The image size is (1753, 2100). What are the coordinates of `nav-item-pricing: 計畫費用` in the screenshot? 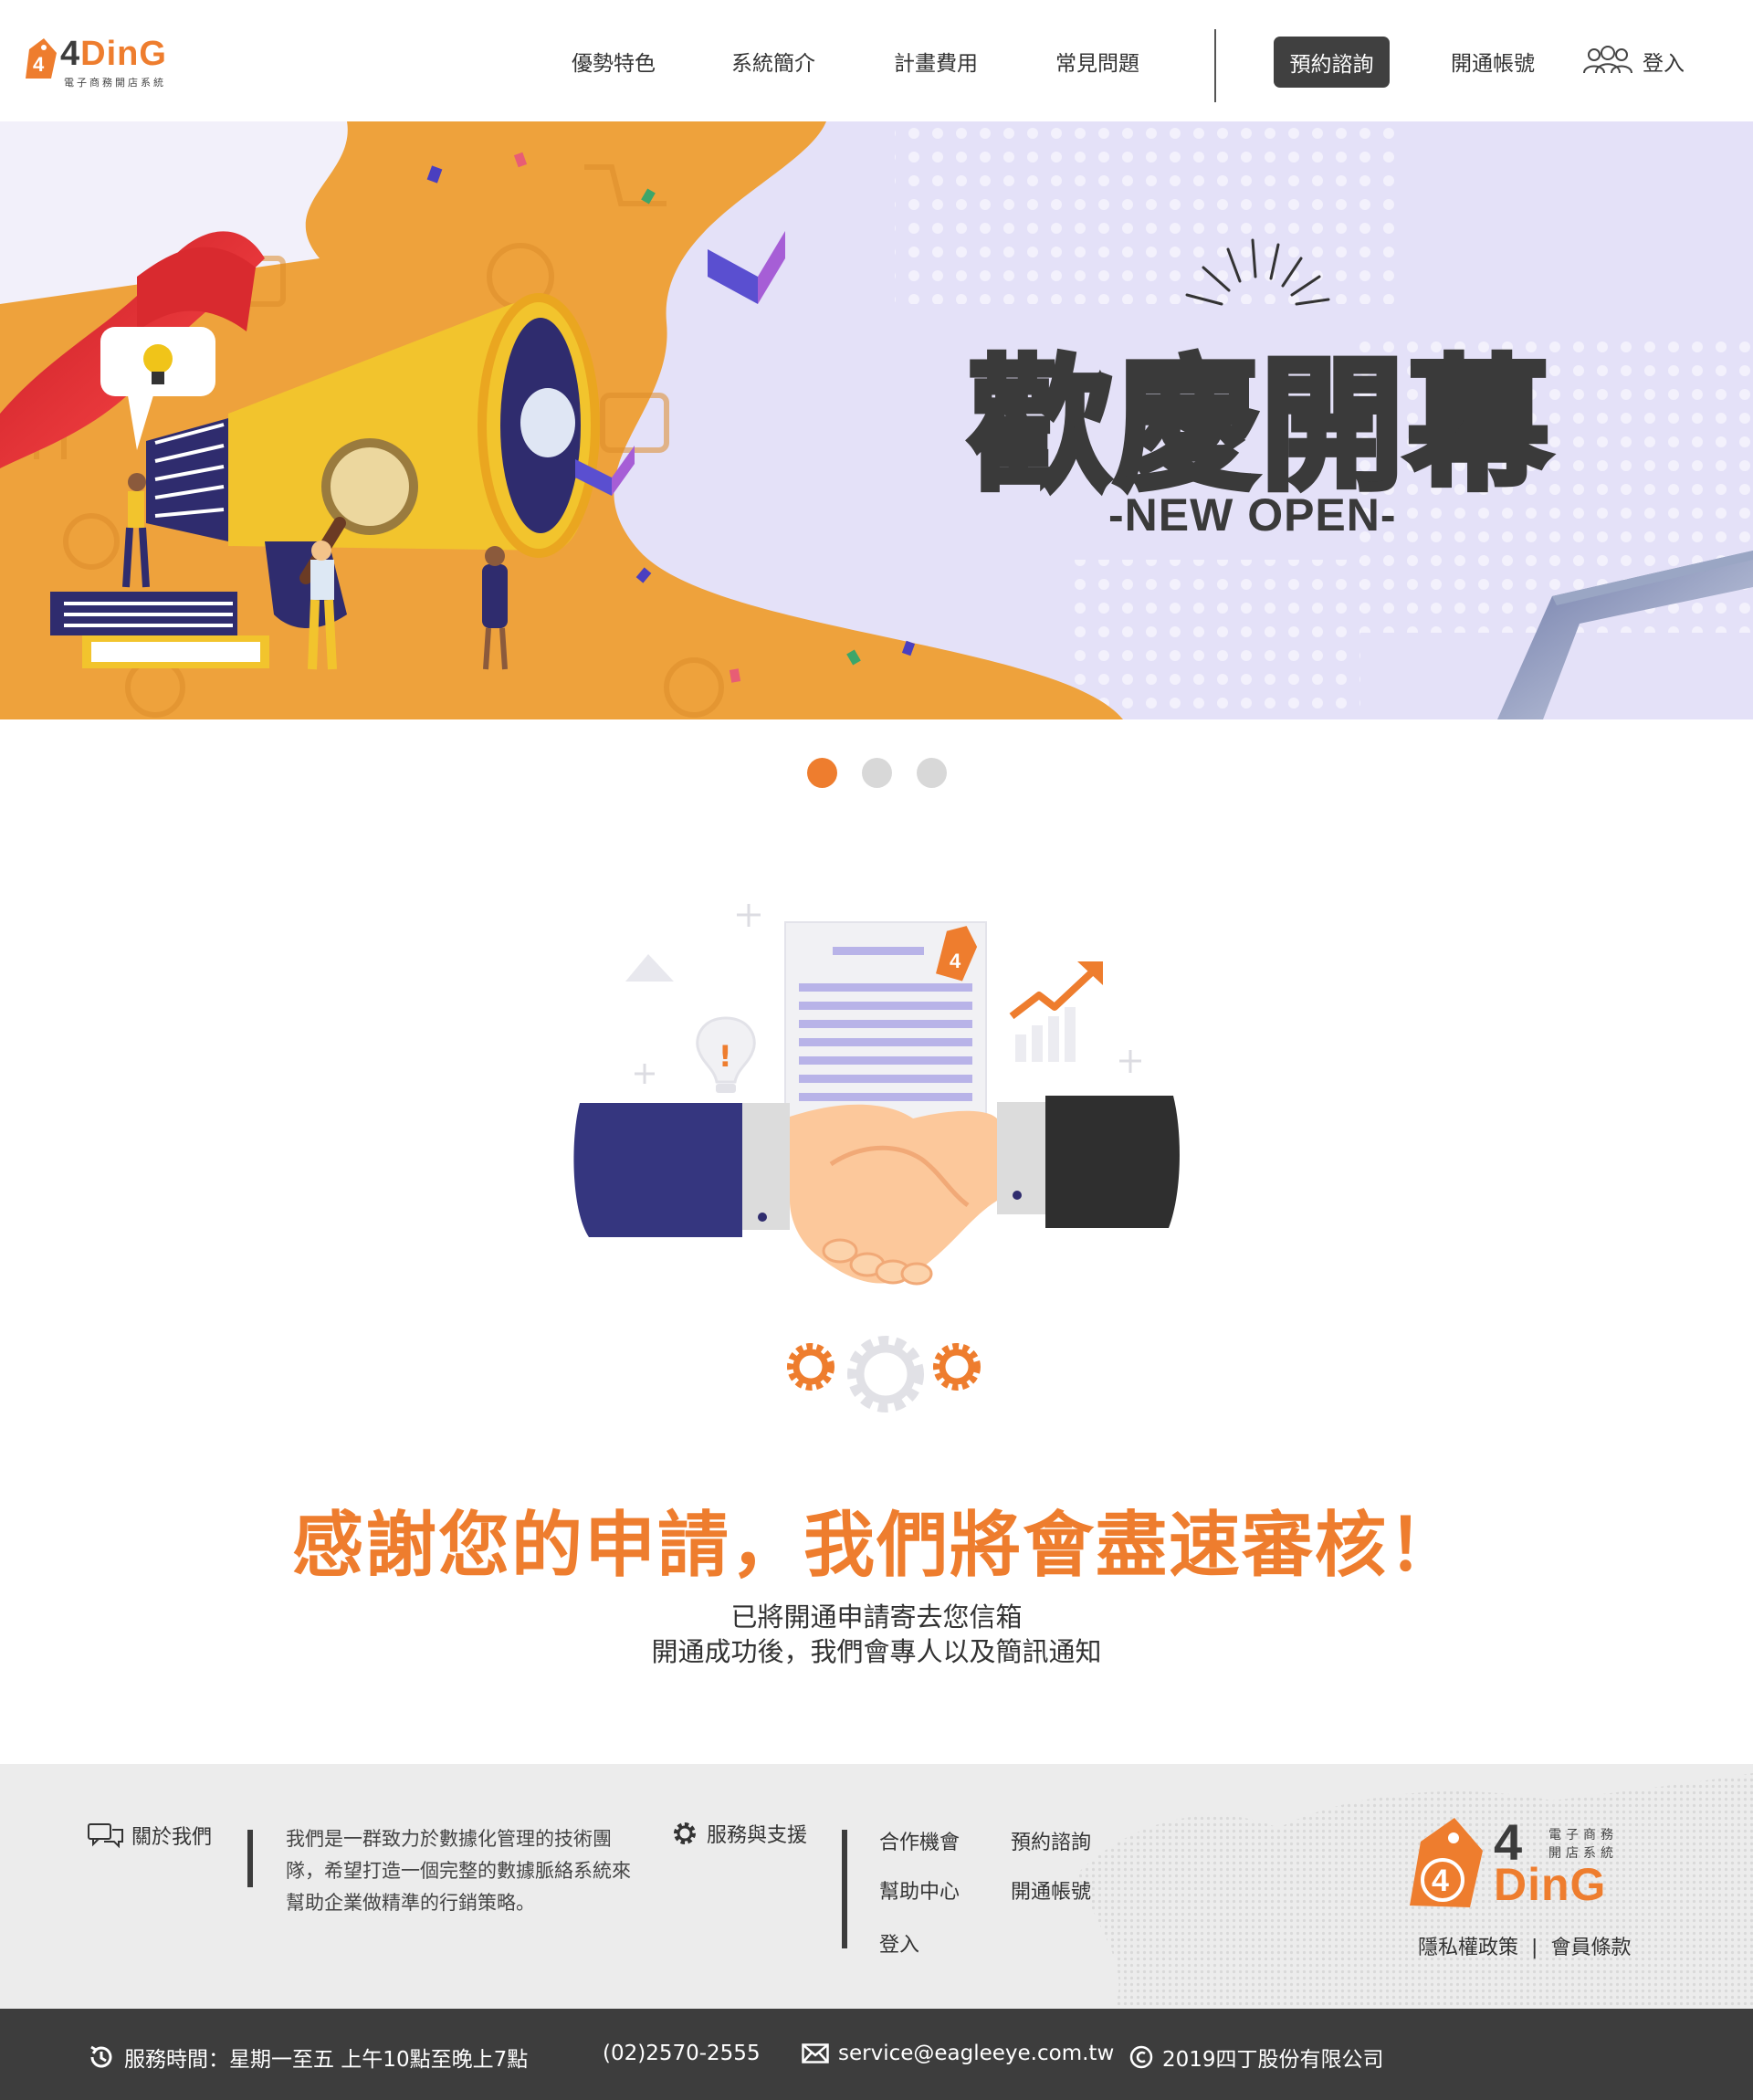 It's located at (936, 61).